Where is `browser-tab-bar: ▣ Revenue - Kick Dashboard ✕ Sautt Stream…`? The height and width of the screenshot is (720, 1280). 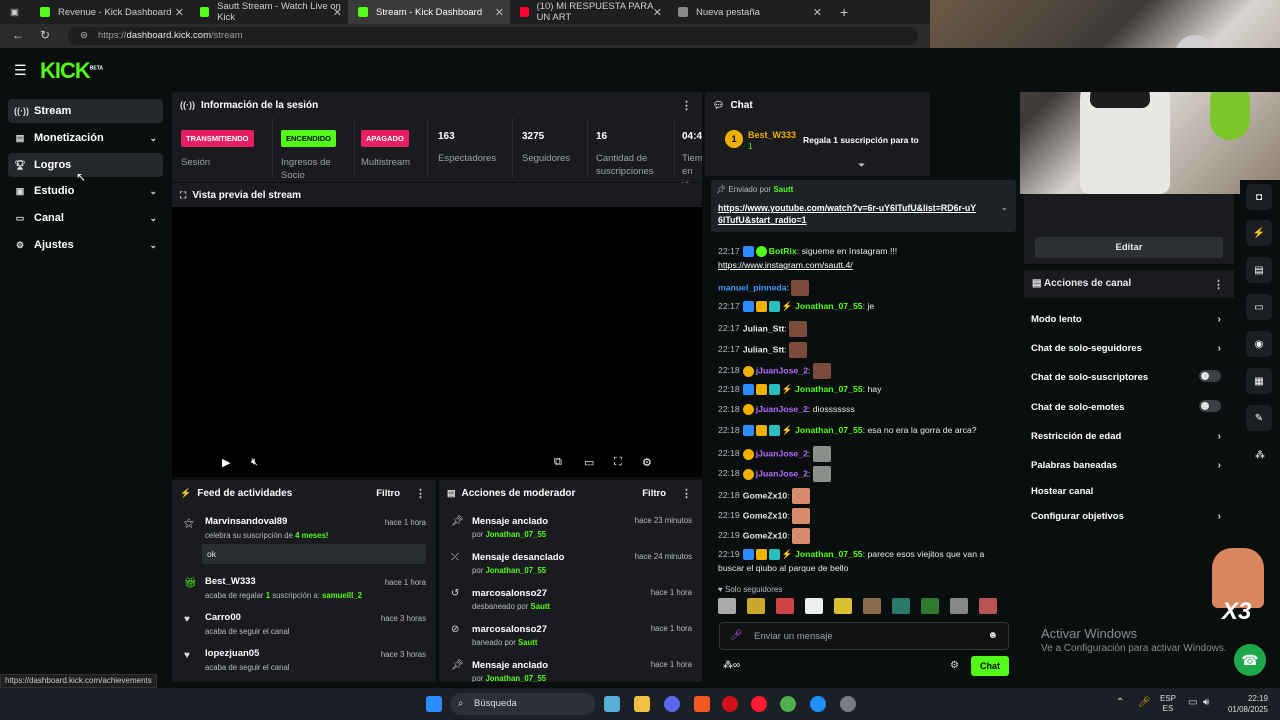 browser-tab-bar: ▣ Revenue - Kick Dashboard ✕ Sautt Stream… is located at coordinates (465, 12).